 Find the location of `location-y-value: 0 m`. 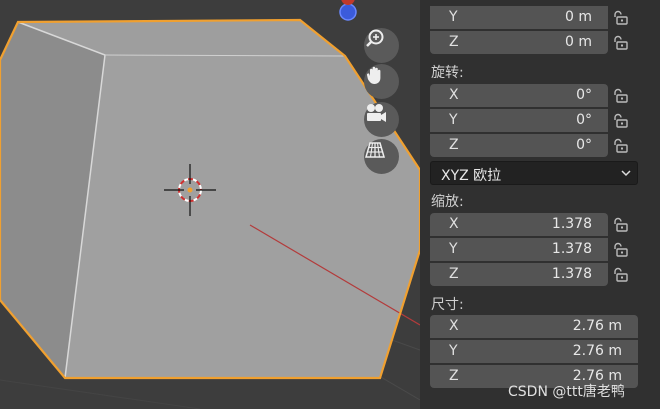

location-y-value: 0 m is located at coordinates (578, 17).